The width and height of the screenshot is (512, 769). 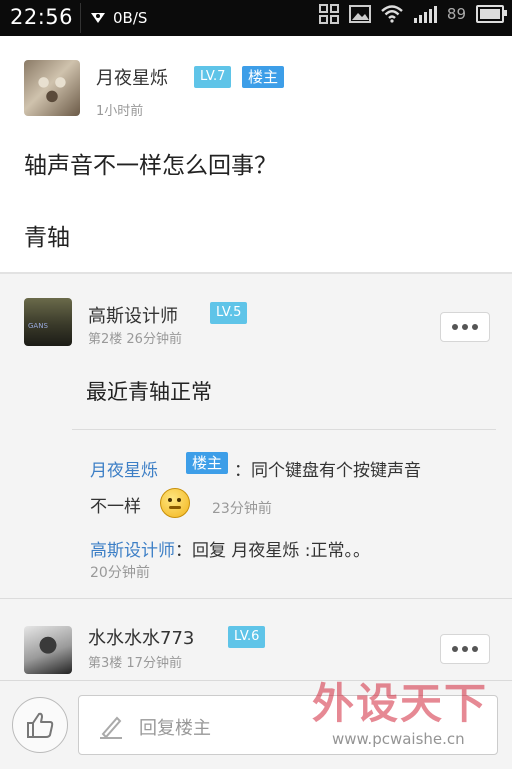 I want to click on sub-reply-author: 高斯设计师, so click(x=132, y=551).